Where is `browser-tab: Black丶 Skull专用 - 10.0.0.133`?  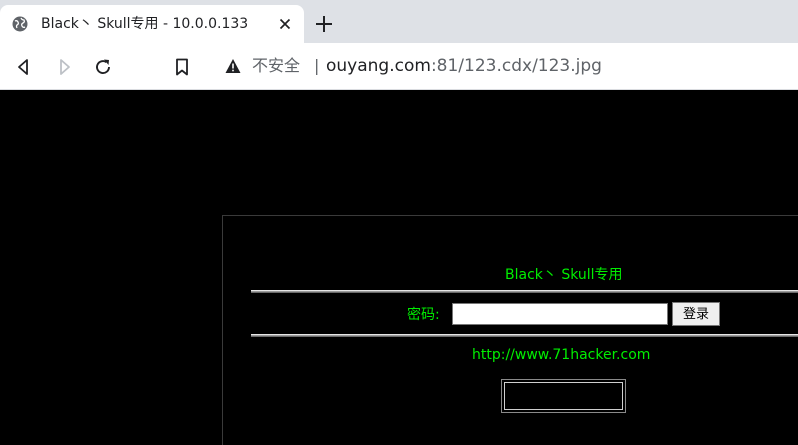
browser-tab: Black丶 Skull专用 - 10.0.0.133 is located at coordinates (152, 24).